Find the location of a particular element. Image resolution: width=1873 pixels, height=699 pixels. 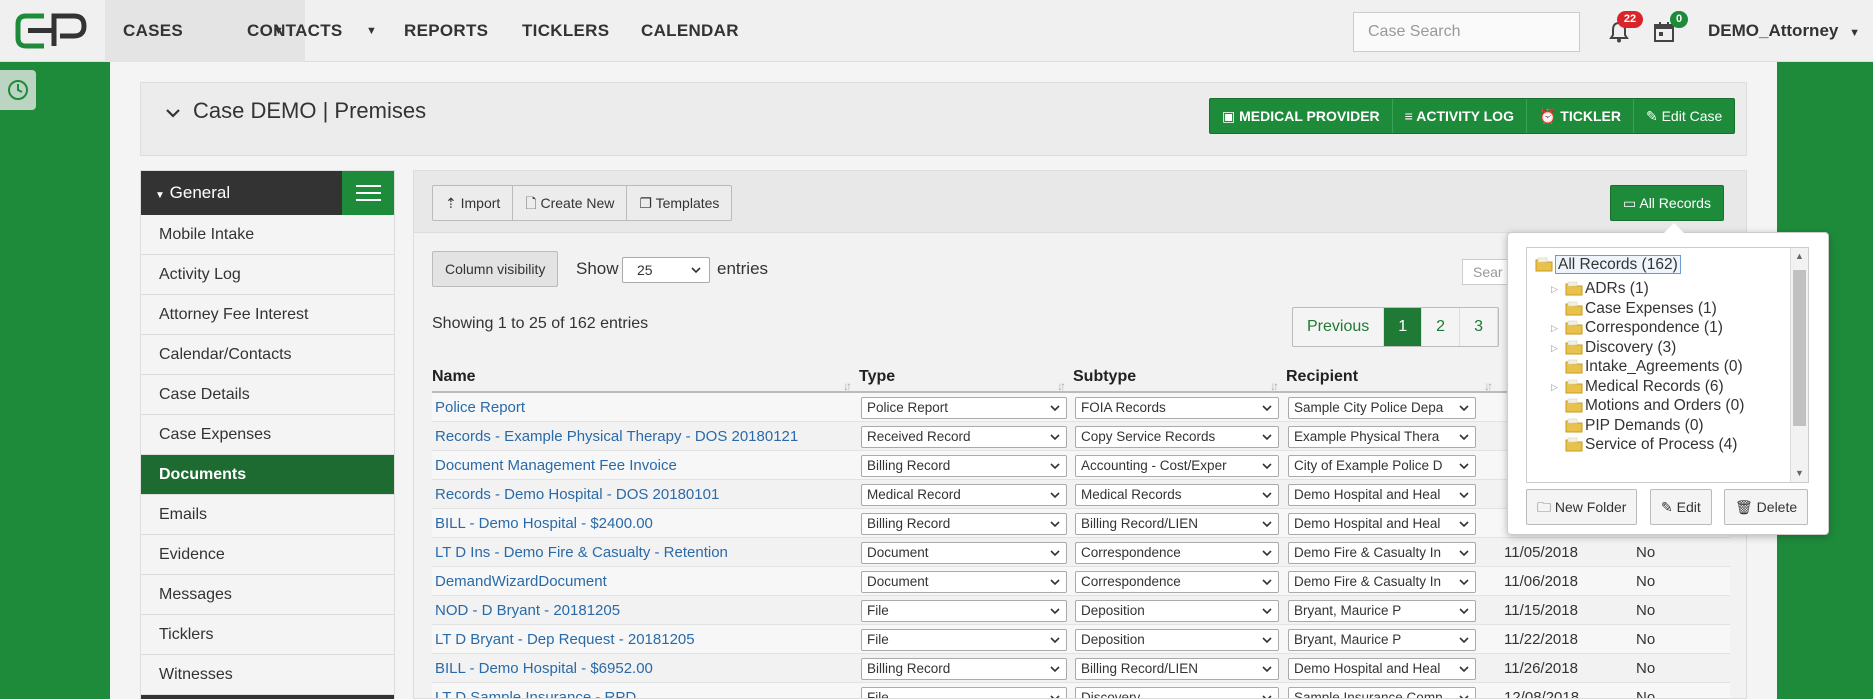

subtype-select: FOIA Records is located at coordinates (1177, 408).